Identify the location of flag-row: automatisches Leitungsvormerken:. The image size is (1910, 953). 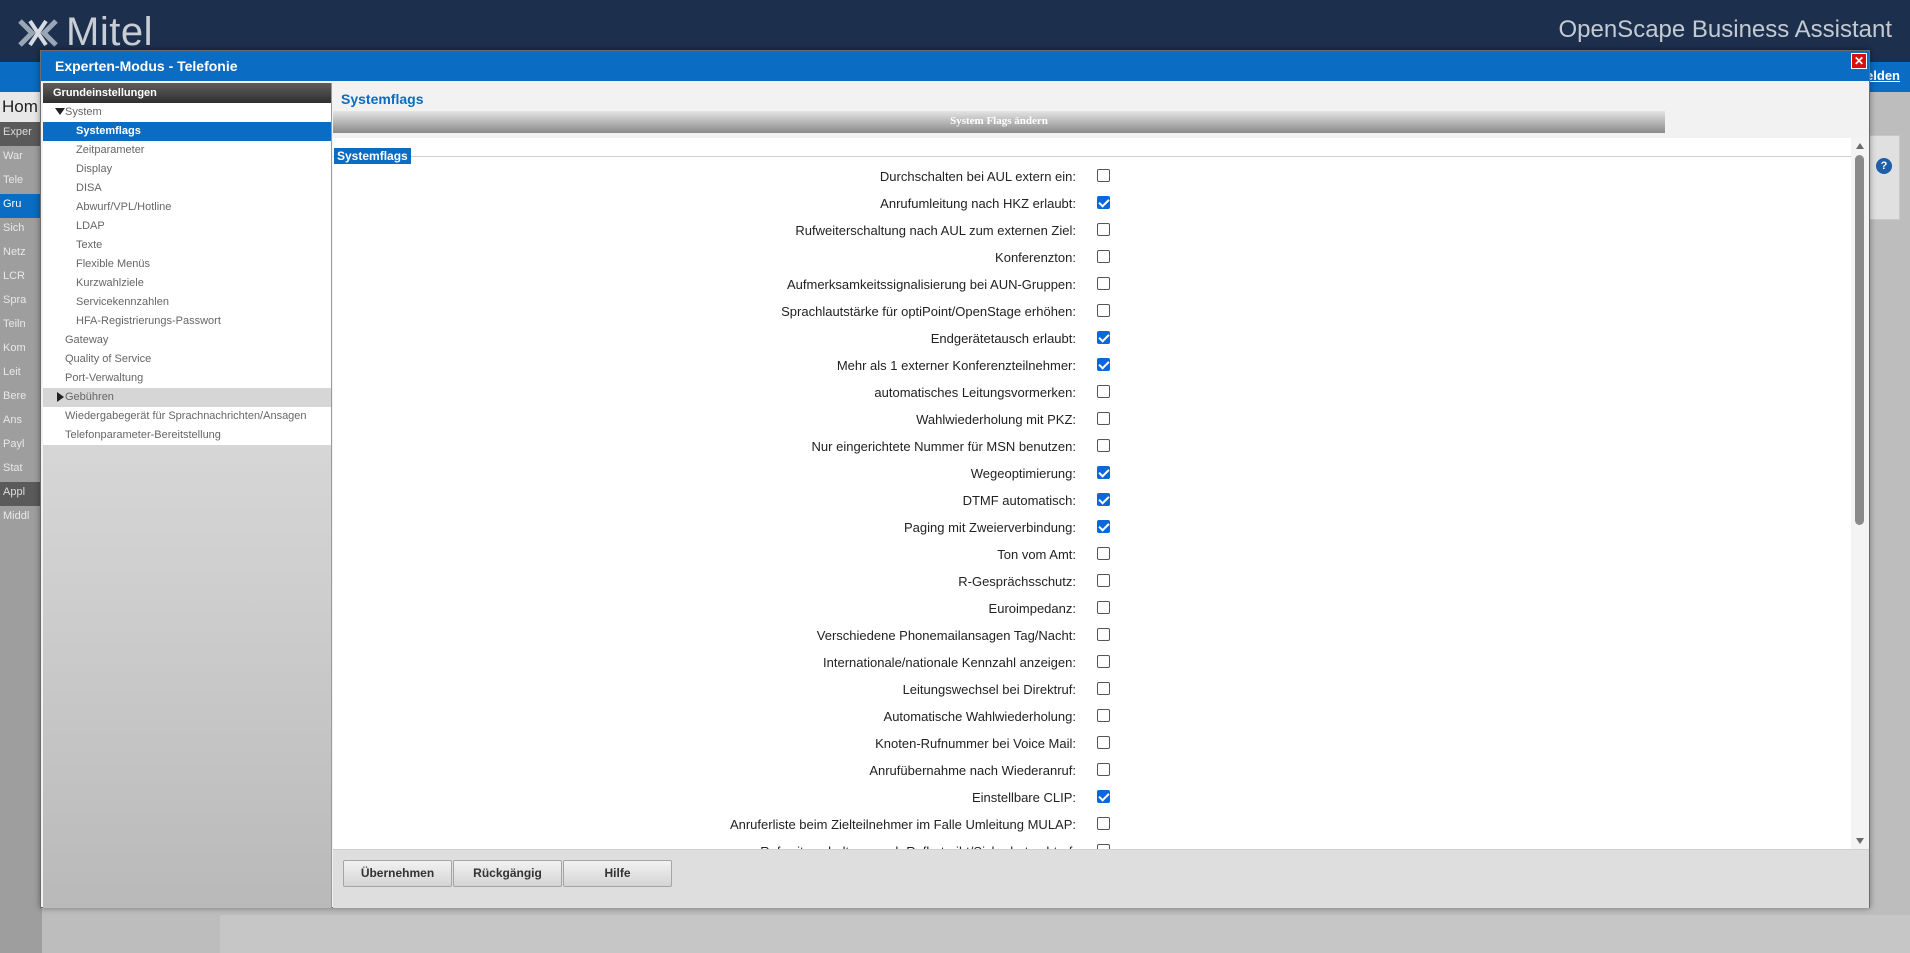
(1092, 392).